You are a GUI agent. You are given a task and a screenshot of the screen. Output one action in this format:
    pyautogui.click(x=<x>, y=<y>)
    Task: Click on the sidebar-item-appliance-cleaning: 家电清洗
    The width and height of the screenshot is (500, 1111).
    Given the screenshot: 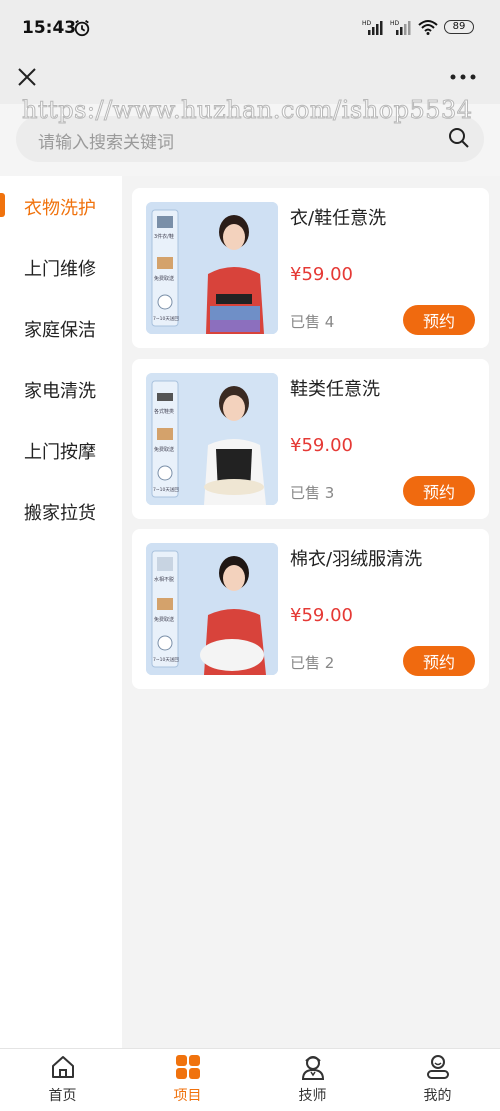 What is the action you would take?
    pyautogui.click(x=61, y=389)
    